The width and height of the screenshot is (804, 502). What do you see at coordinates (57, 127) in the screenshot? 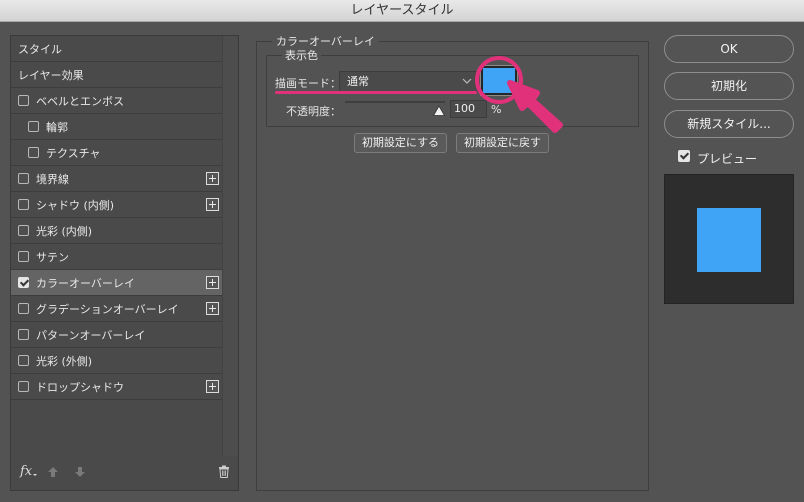
I see `sidebar-item-label: 輪郭` at bounding box center [57, 127].